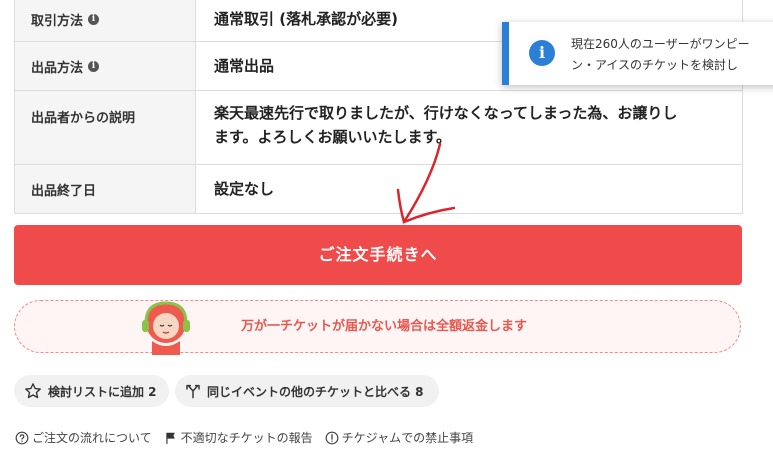  Describe the element at coordinates (22, 437) in the screenshot. I see `question-icon` at that location.